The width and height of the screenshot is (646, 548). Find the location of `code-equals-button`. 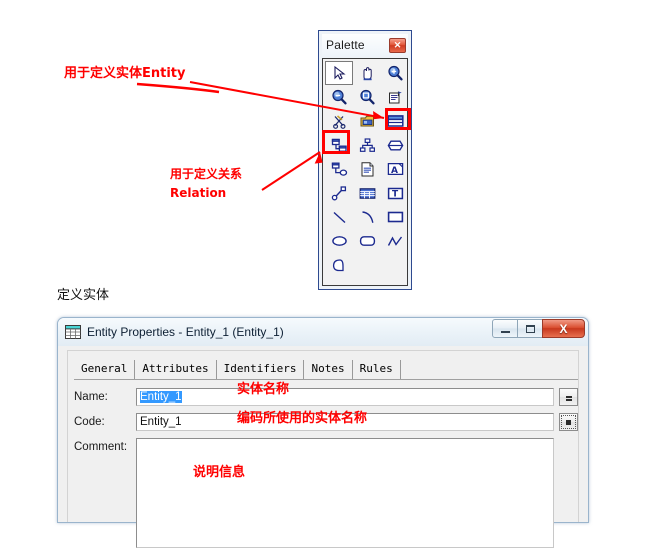

code-equals-button is located at coordinates (568, 422).